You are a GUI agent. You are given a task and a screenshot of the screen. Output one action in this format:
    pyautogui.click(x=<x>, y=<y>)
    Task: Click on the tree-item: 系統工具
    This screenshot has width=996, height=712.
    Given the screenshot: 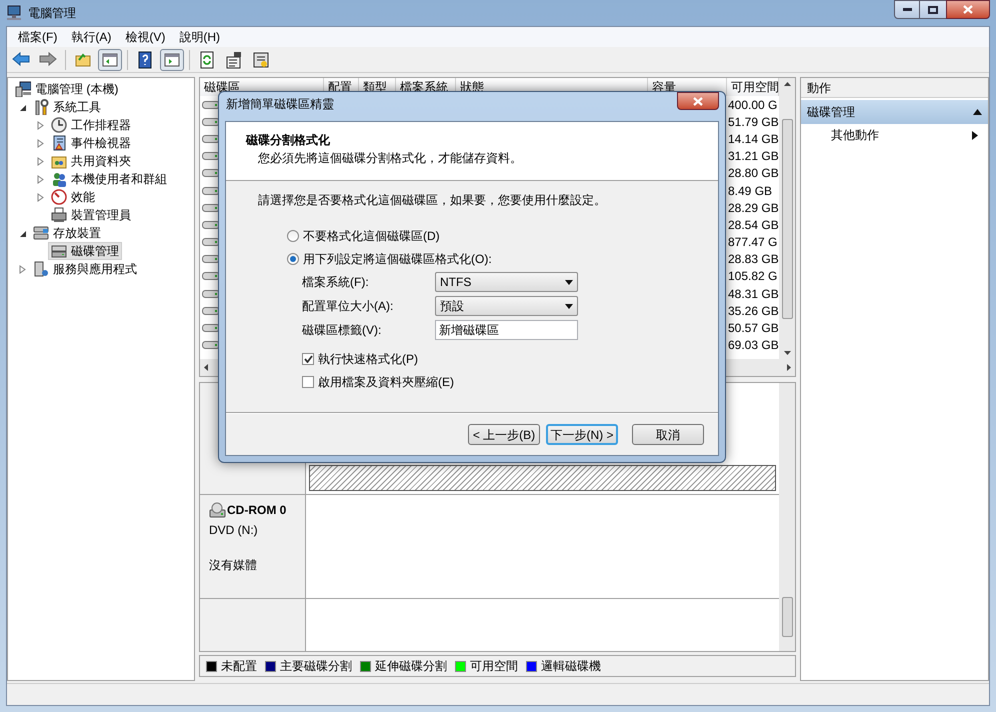 What is the action you would take?
    pyautogui.click(x=67, y=107)
    